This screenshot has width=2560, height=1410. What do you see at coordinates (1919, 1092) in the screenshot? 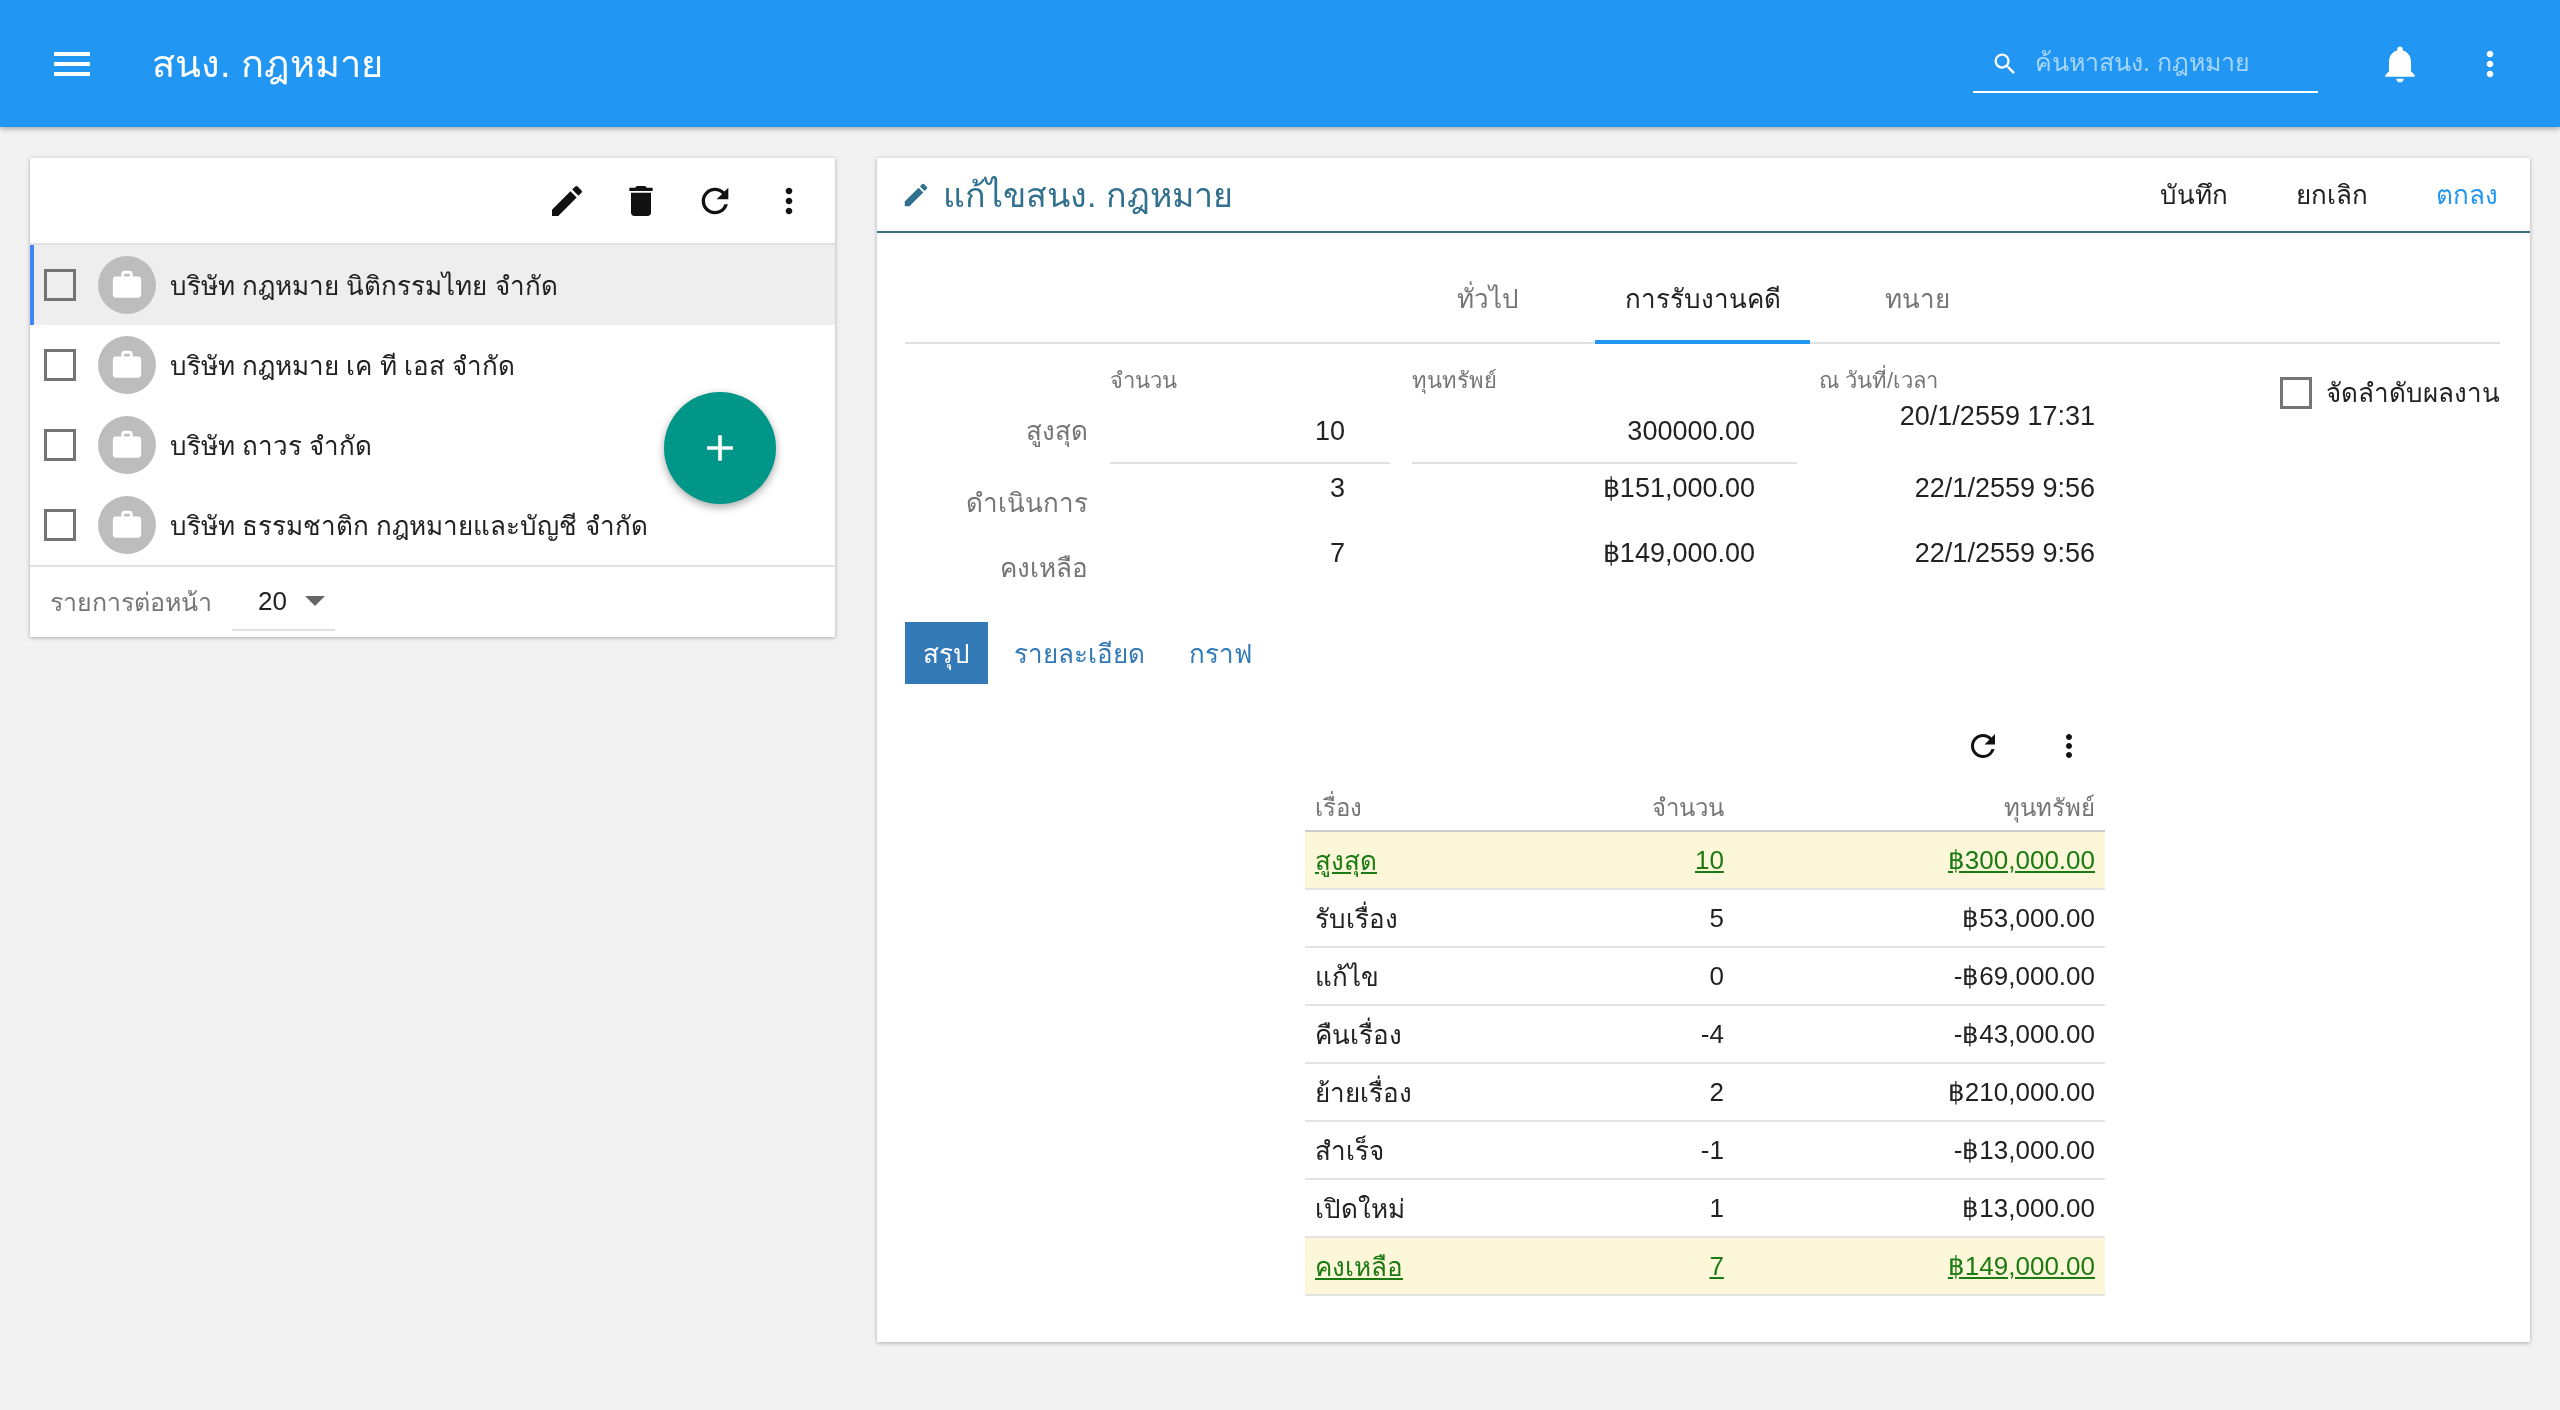
I see `table-cell: ฿210,000.00` at bounding box center [1919, 1092].